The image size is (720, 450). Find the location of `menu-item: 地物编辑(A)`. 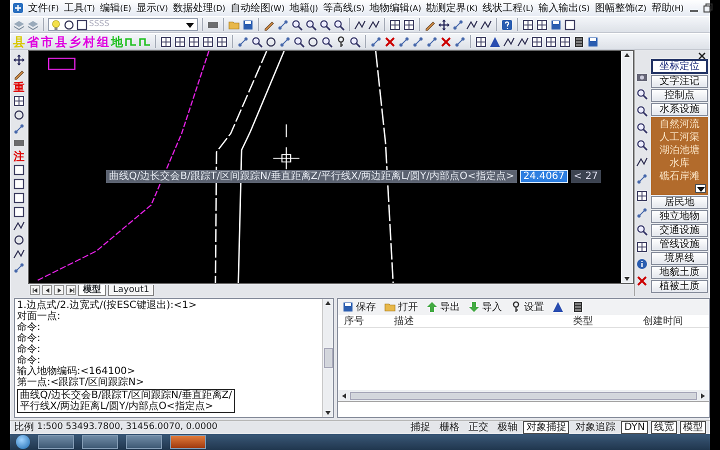

menu-item: 地物编辑(A) is located at coordinates (395, 8).